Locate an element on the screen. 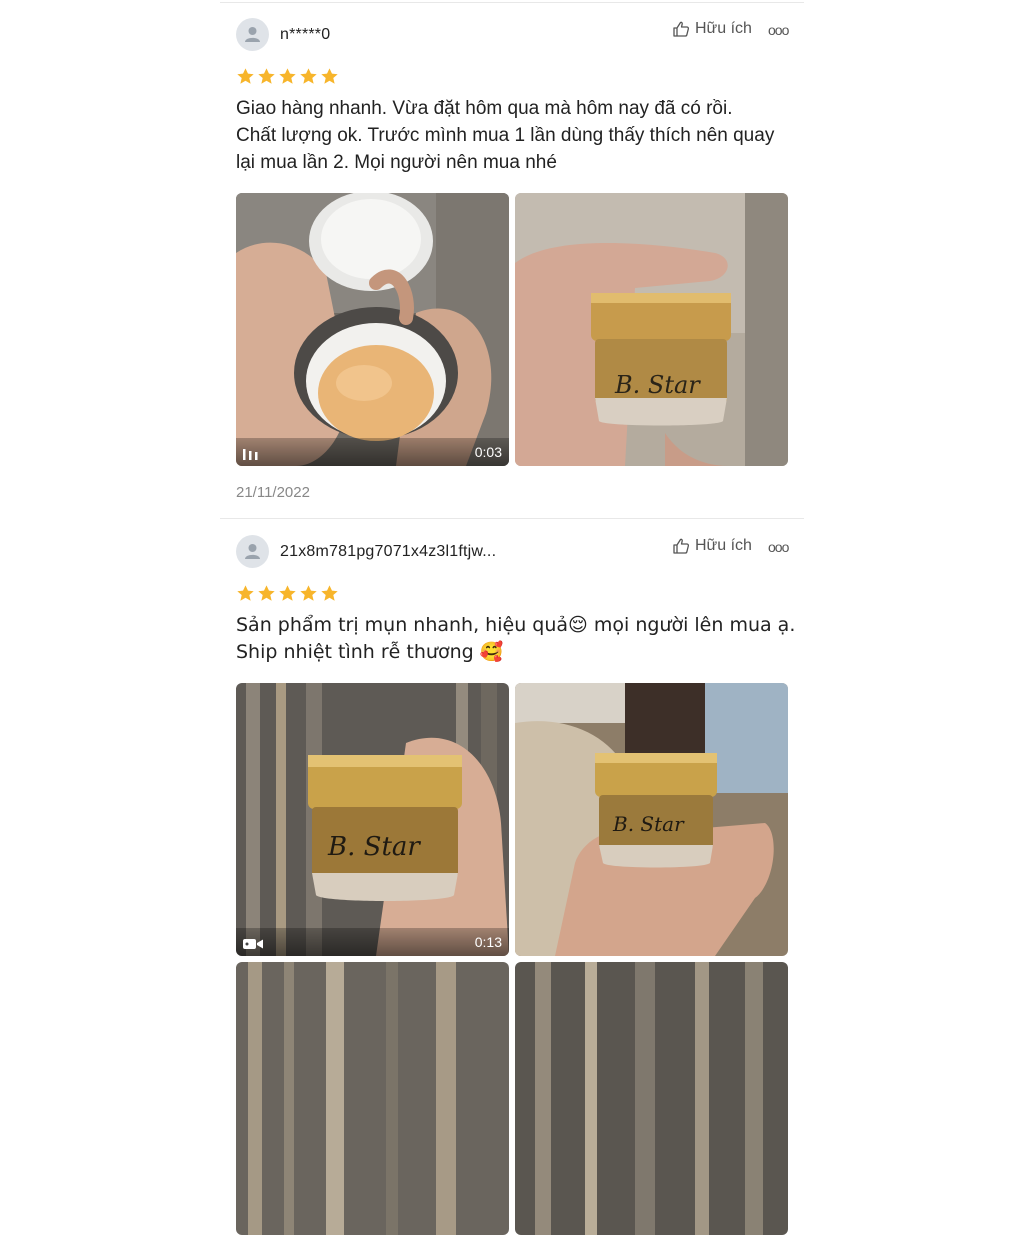 This screenshot has height=1235, width=1024. review-text-line: lại mua lần 2. Mọi người nên mua nhé is located at coordinates (396, 162).